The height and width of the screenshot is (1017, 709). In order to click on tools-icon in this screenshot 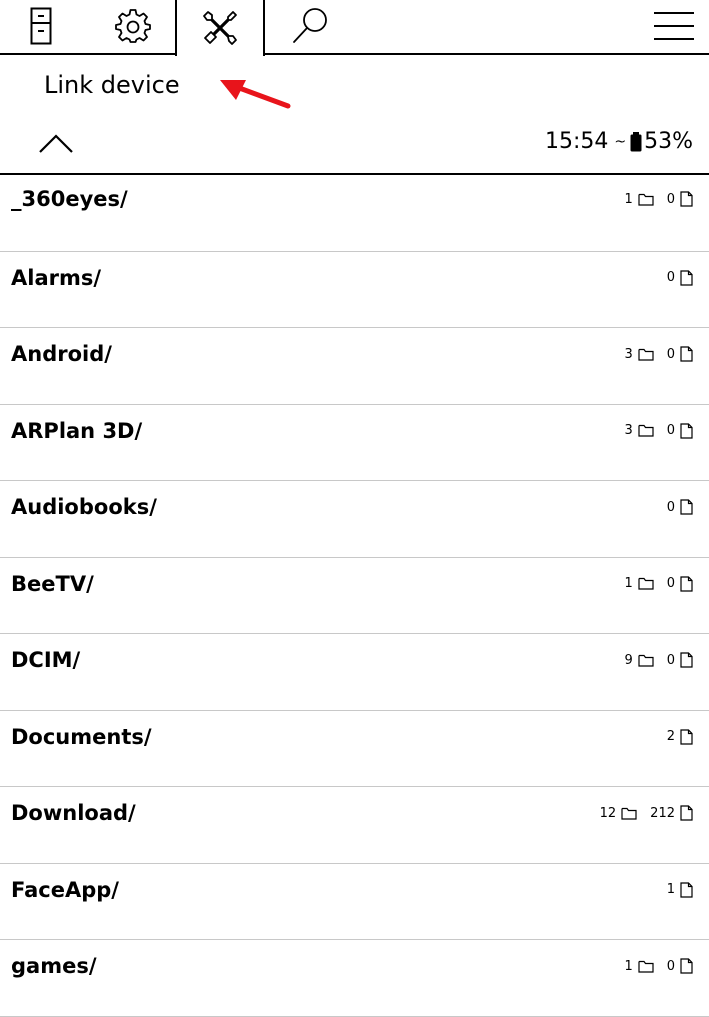, I will do `click(220, 28)`.